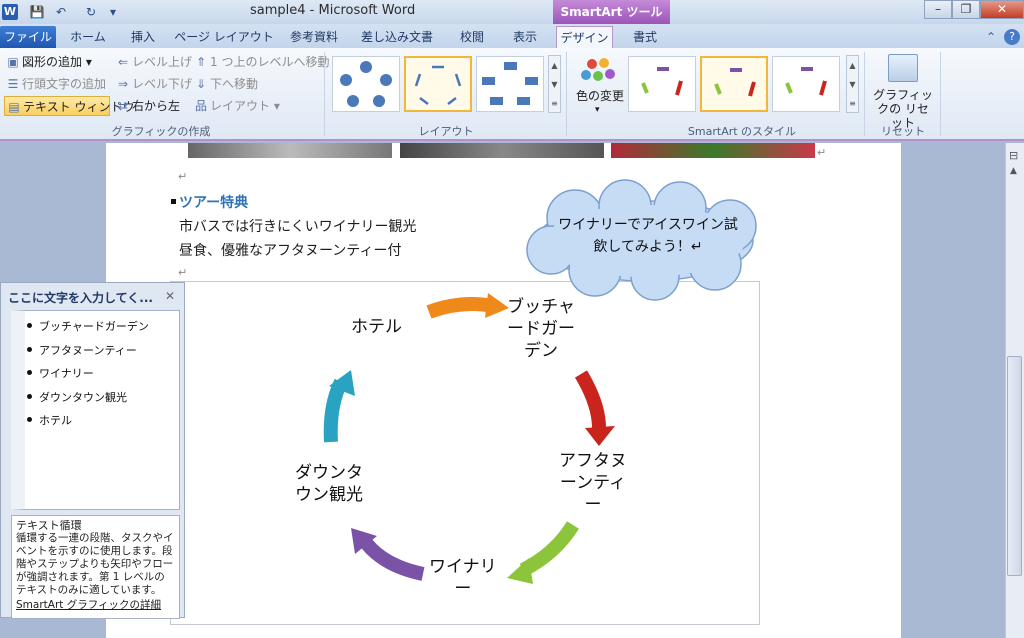  What do you see at coordinates (290, 250) in the screenshot?
I see `doc-line-2: 昼食、優雅なアフタヌーンティー付` at bounding box center [290, 250].